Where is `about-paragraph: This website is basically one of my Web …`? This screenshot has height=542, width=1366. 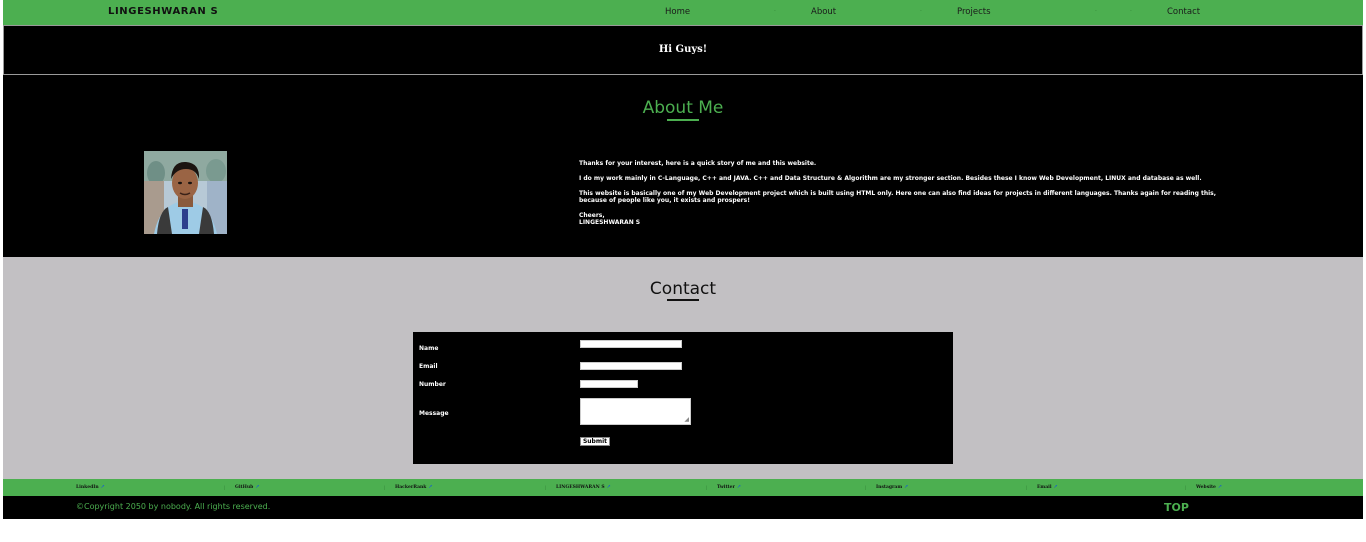 about-paragraph: This website is basically one of my Web … is located at coordinates (897, 197).